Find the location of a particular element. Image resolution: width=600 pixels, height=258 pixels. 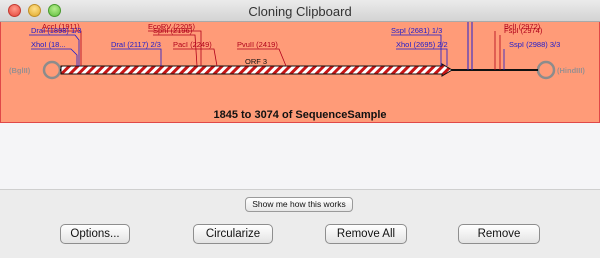

site-label-pacI: PacI (2249) is located at coordinates (192, 44).